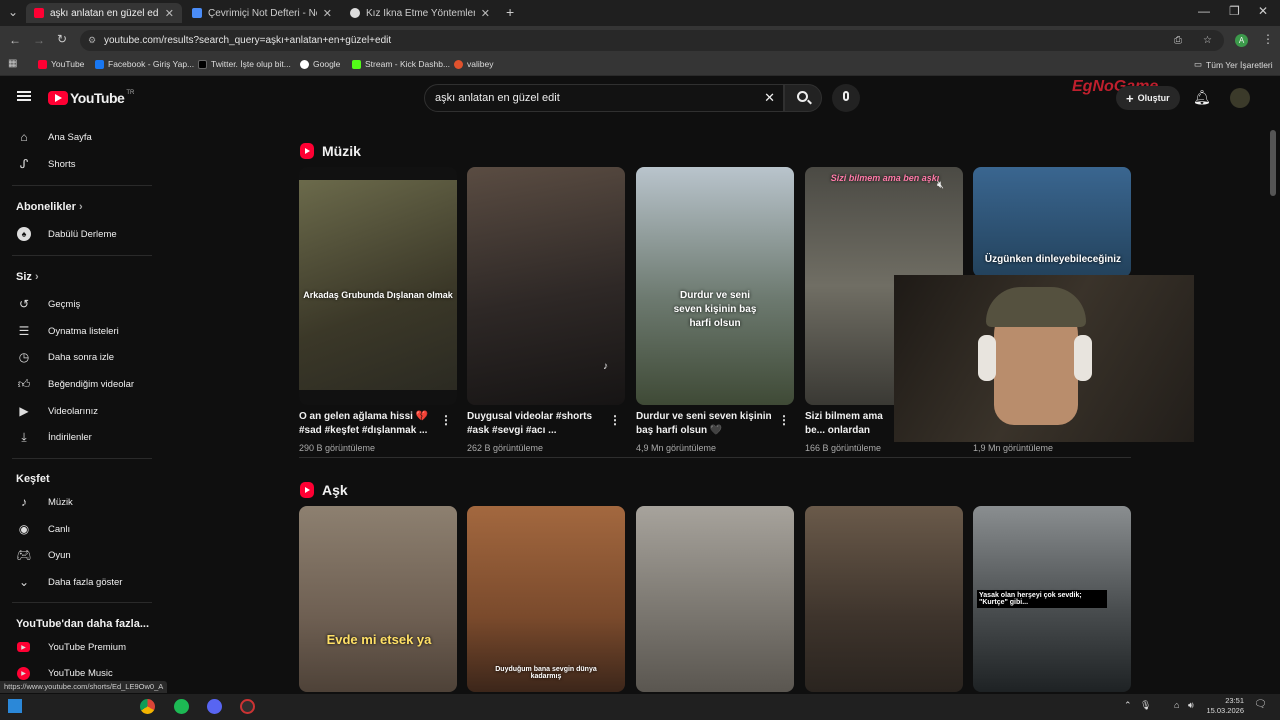  I want to click on tab-notepad: Çevrimiçi Not Defteri - Notlarını ✕, so click(262, 13).